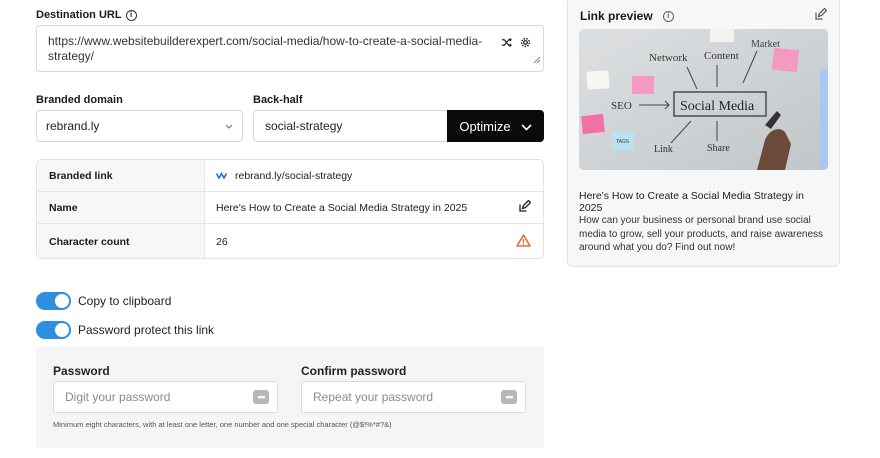 The width and height of the screenshot is (880, 458). What do you see at coordinates (374, 241) in the screenshot?
I see `table-value-cell: 26` at bounding box center [374, 241].